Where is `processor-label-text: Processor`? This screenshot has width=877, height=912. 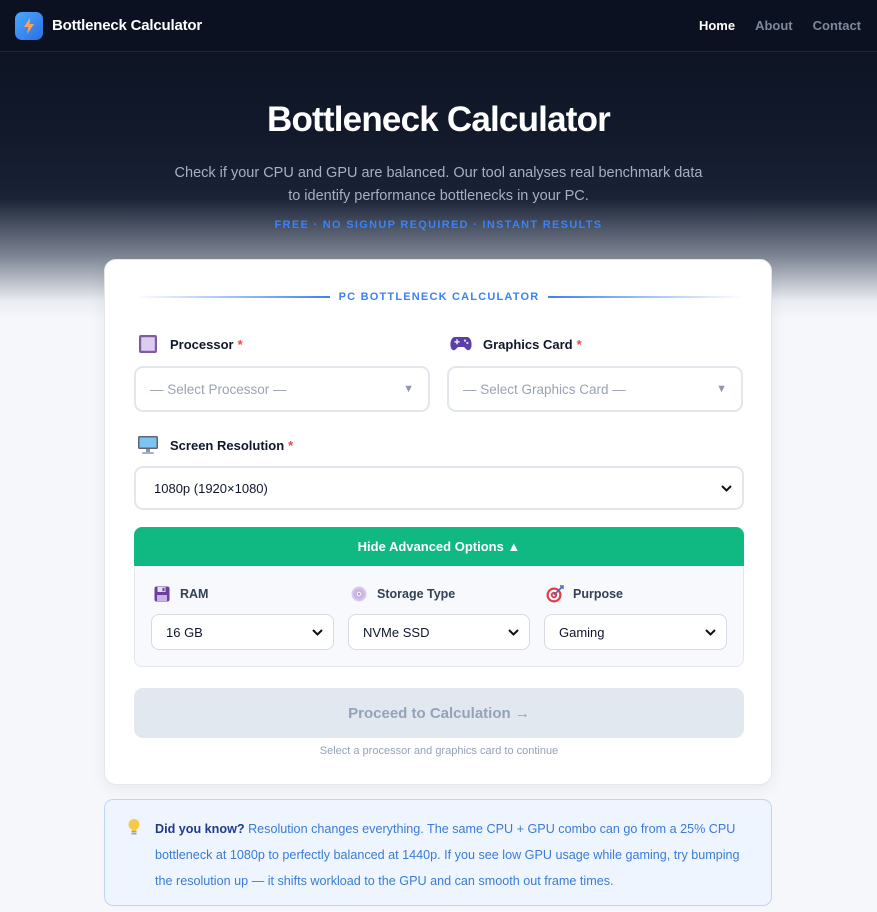 processor-label-text: Processor is located at coordinates (202, 344).